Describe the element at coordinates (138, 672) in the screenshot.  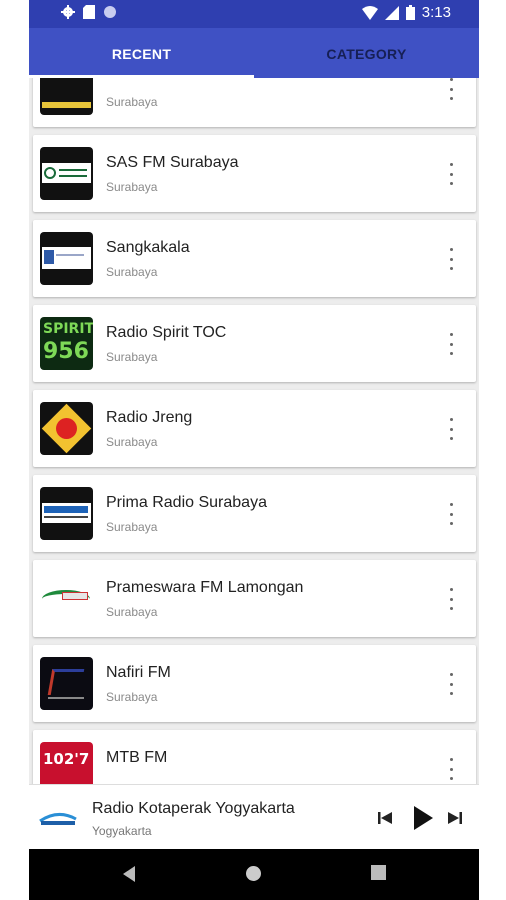
I see `station-name: Nafiri FM` at that location.